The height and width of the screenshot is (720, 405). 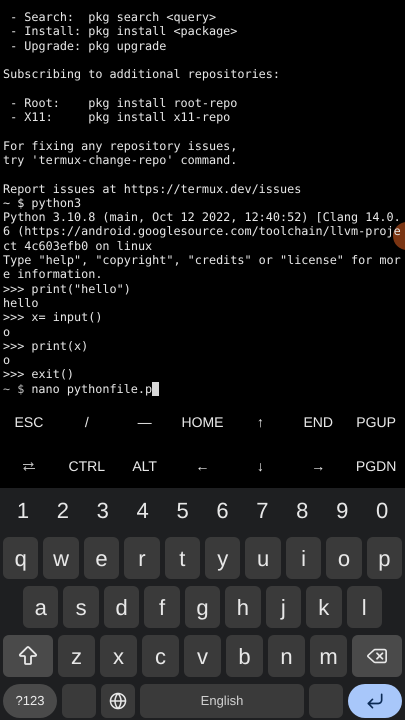 What do you see at coordinates (23, 510) in the screenshot?
I see `number-key: 1` at bounding box center [23, 510].